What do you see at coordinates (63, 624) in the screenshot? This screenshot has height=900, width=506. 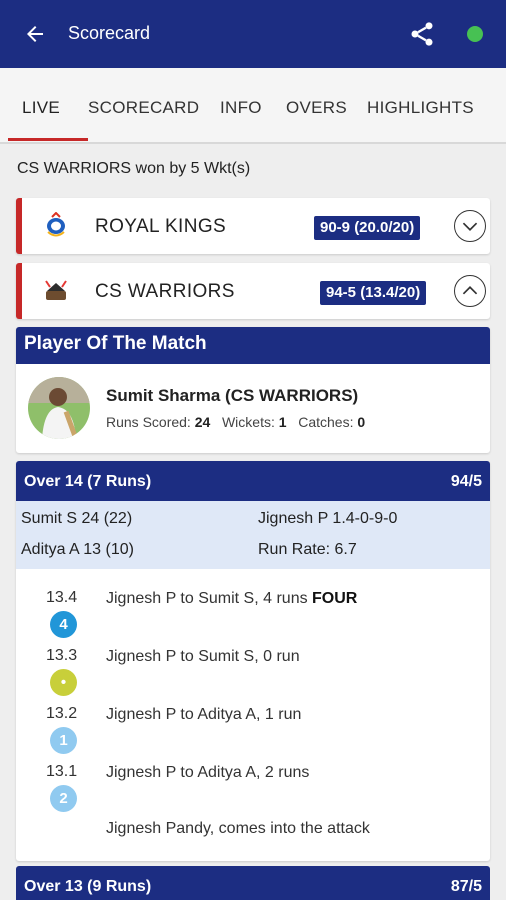 I see `ball-runs-badge: 4` at bounding box center [63, 624].